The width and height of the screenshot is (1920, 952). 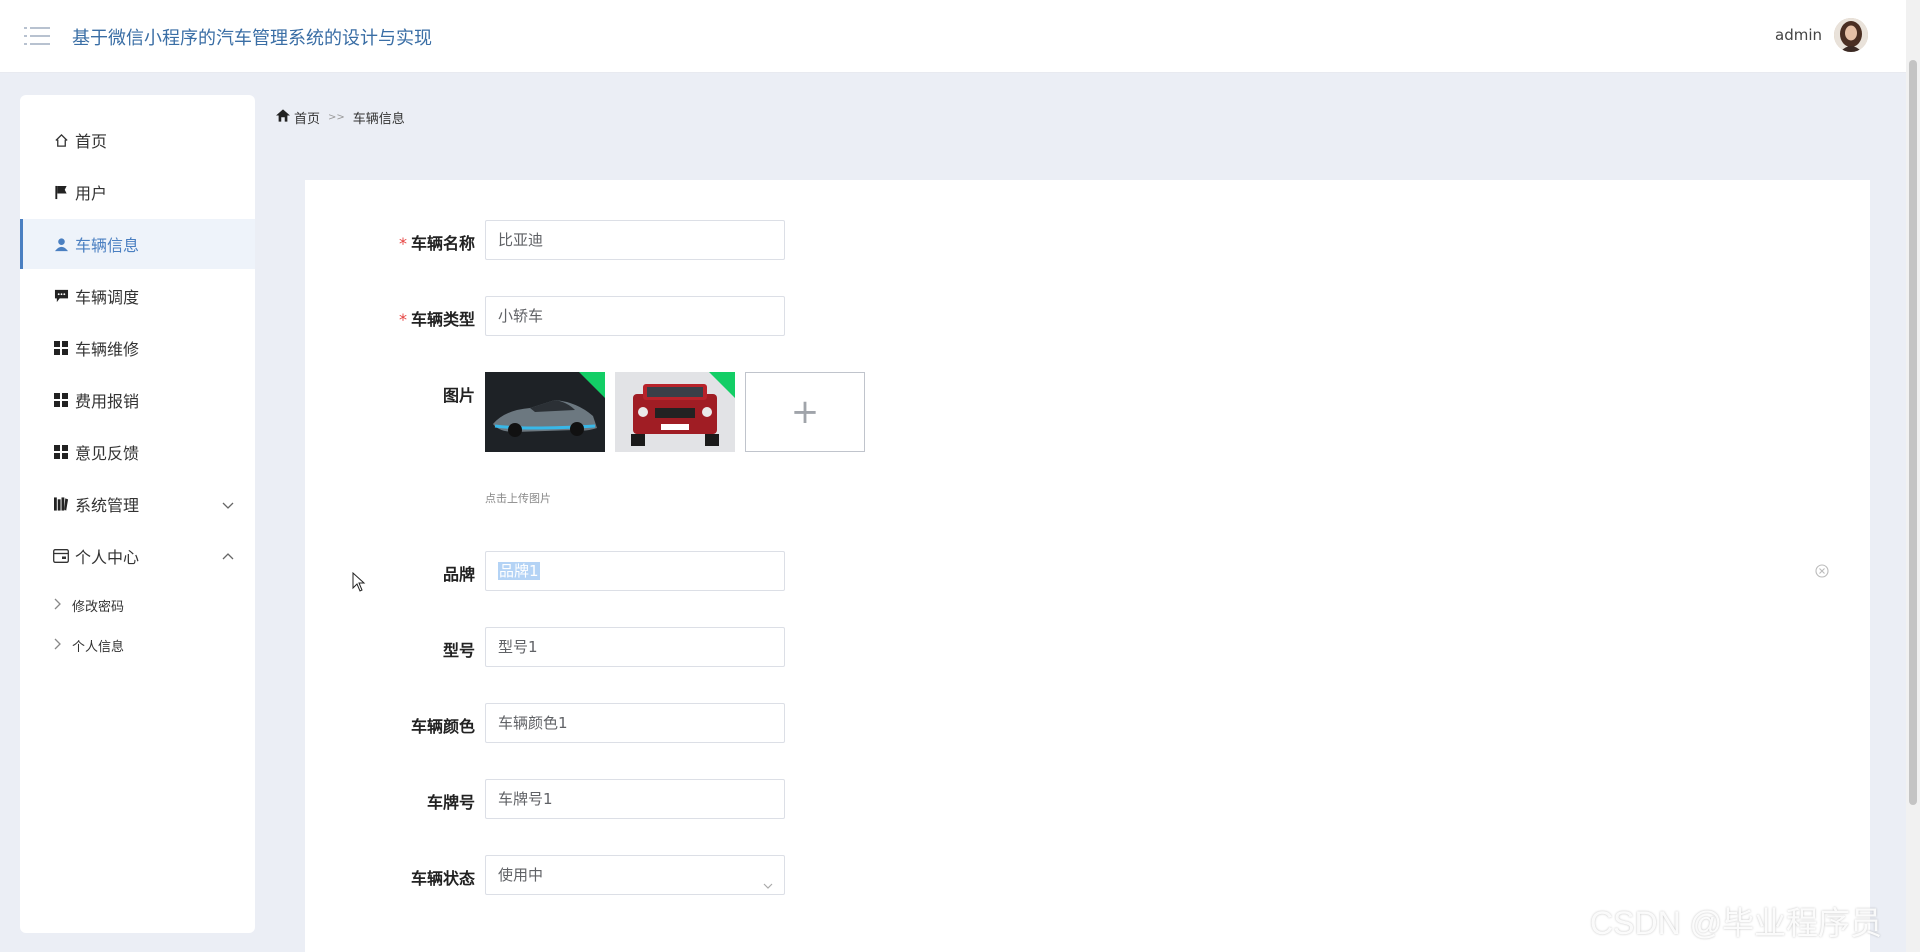 I want to click on form-label: 型号, so click(x=458, y=650).